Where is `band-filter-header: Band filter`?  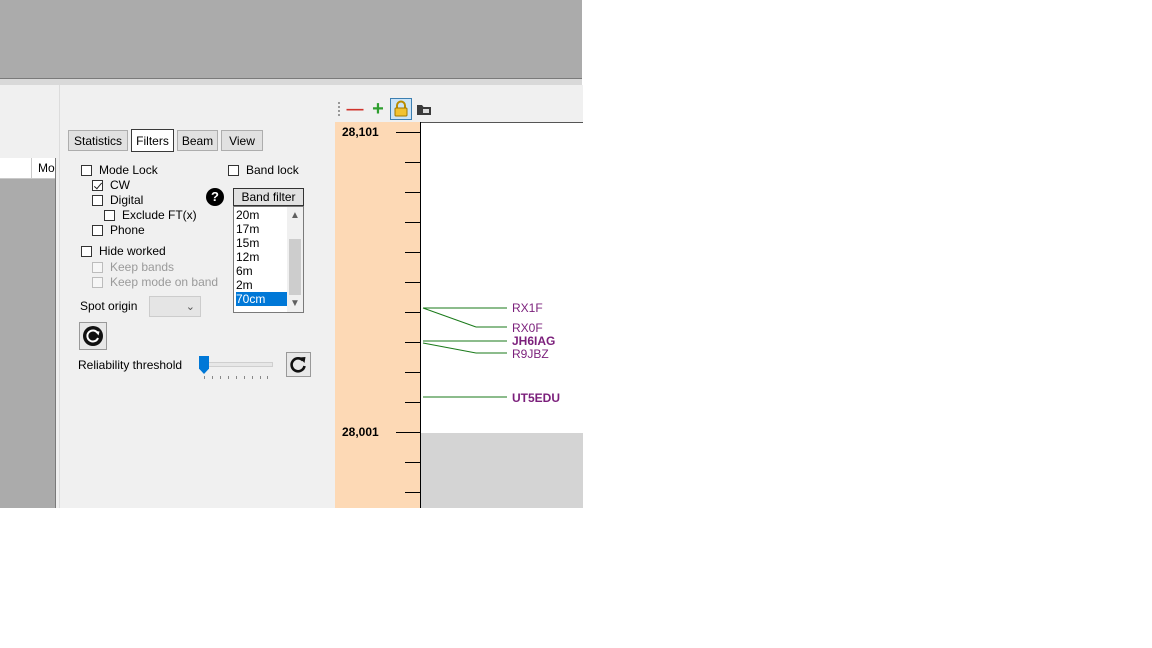 band-filter-header: Band filter is located at coordinates (268, 197).